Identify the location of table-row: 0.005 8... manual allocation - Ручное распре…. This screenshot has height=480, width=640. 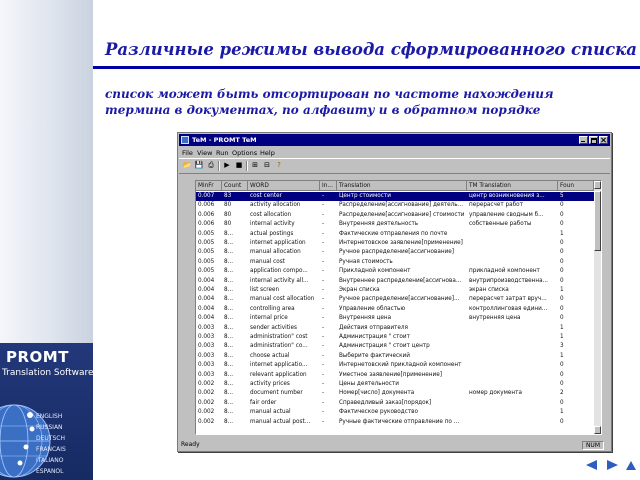
(395, 252).